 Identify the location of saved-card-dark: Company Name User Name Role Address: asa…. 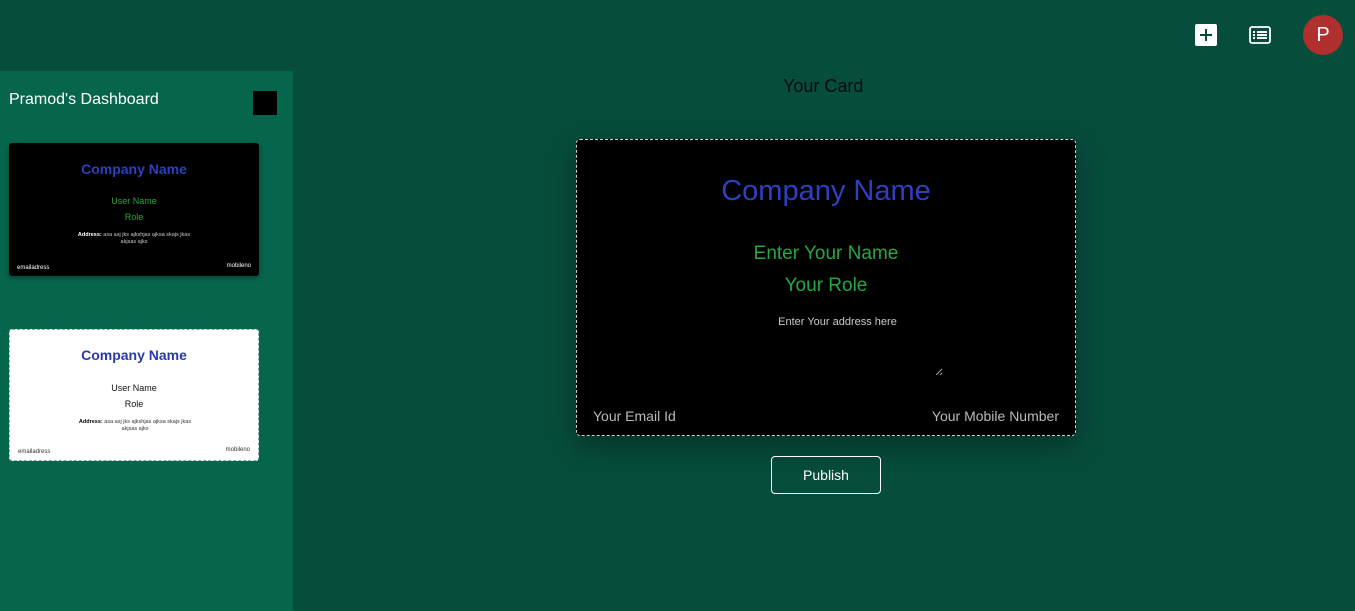
(134, 209).